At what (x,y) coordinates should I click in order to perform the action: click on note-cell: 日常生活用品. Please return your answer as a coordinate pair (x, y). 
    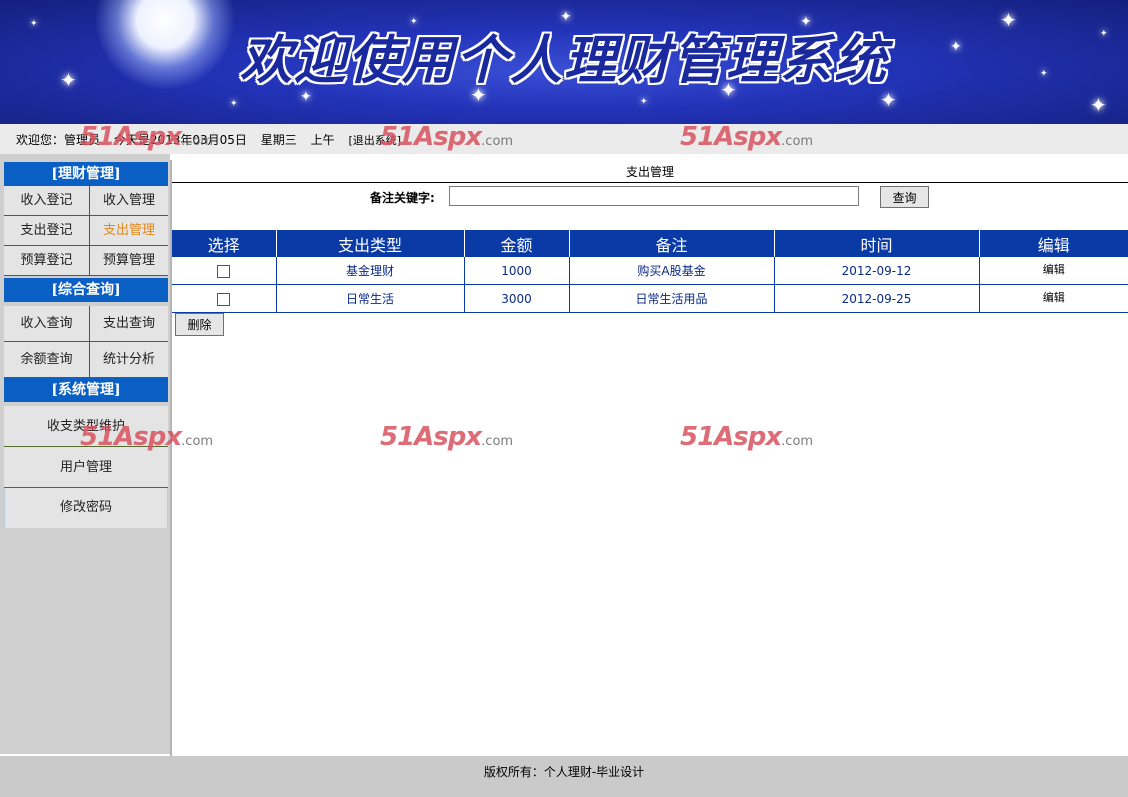
    Looking at the image, I should click on (671, 298).